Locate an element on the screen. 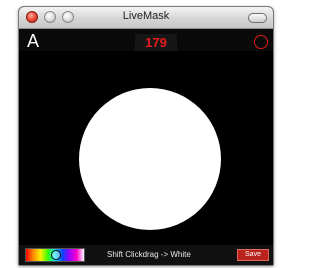 The width and height of the screenshot is (320, 268). color-gradient-icon is located at coordinates (55, 255).